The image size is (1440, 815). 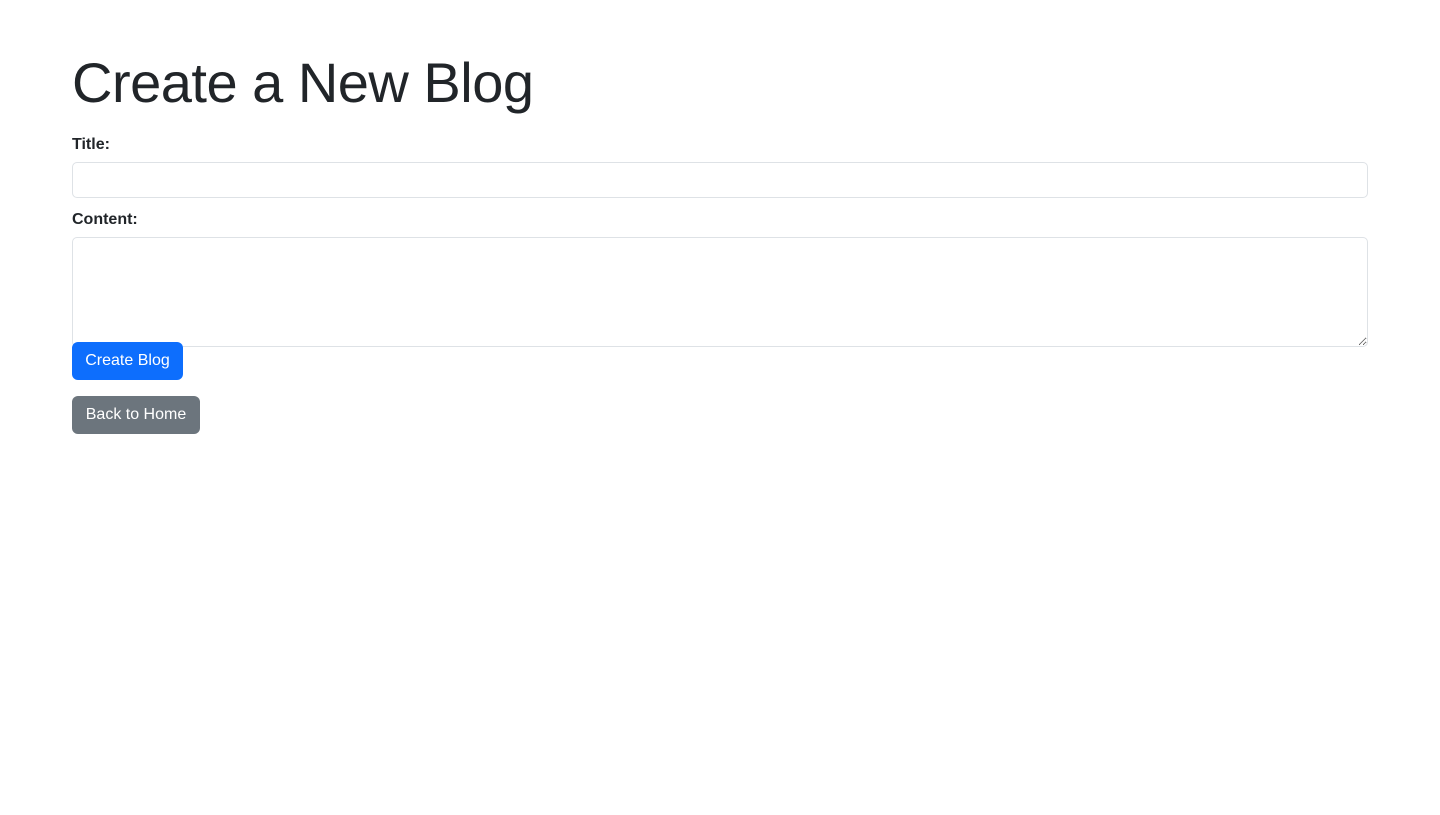 I want to click on back-to-home-button: Back to Home, so click(x=136, y=415).